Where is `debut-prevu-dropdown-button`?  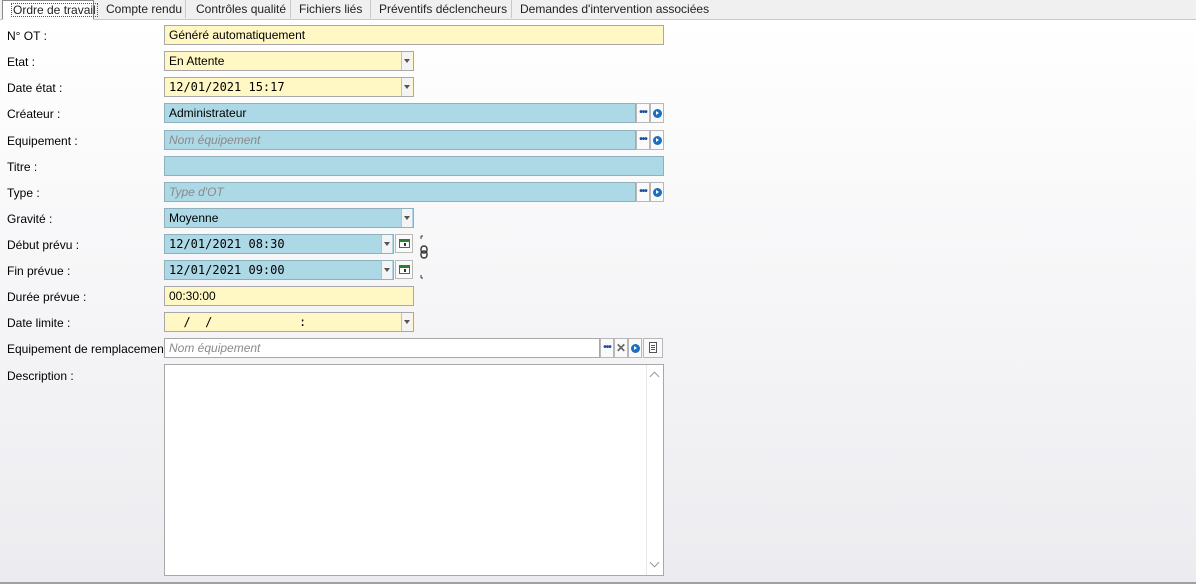 debut-prevu-dropdown-button is located at coordinates (386, 244).